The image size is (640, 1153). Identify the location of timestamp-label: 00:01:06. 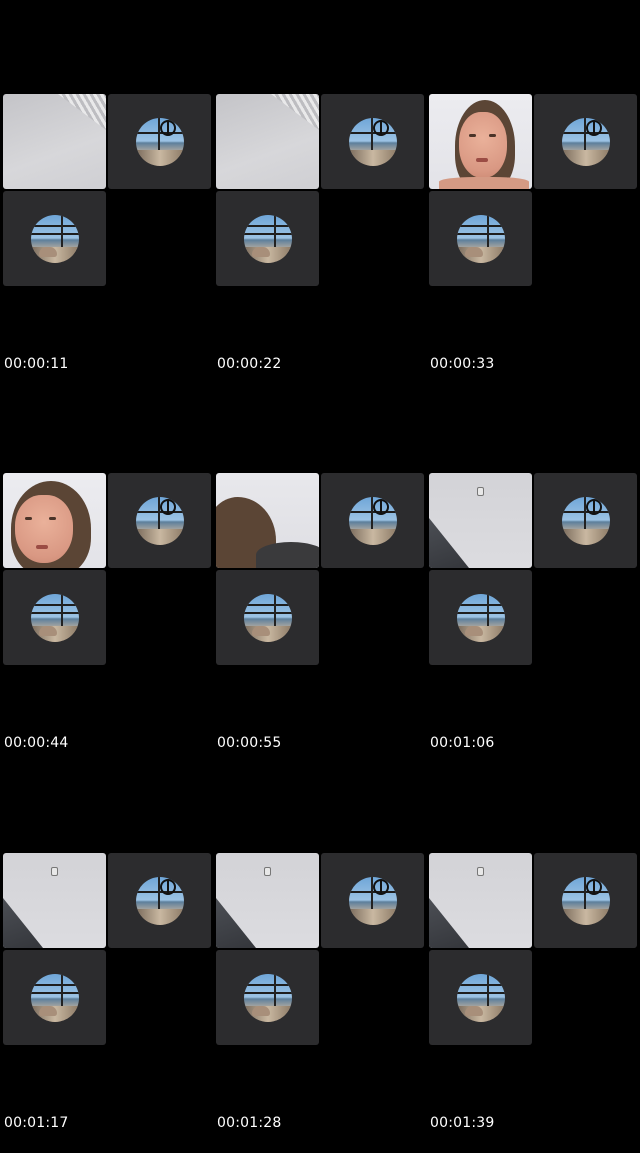
(462, 743).